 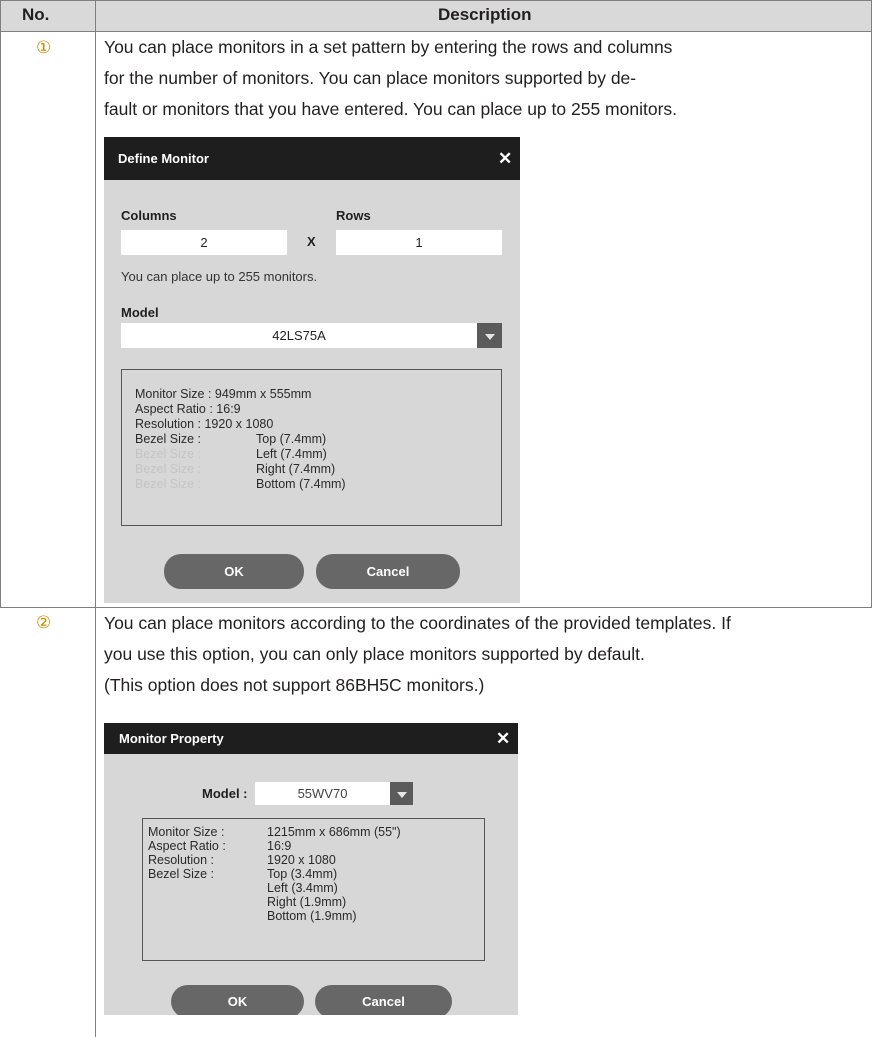 I want to click on bezel-right: Right (1.9mm), so click(x=307, y=902).